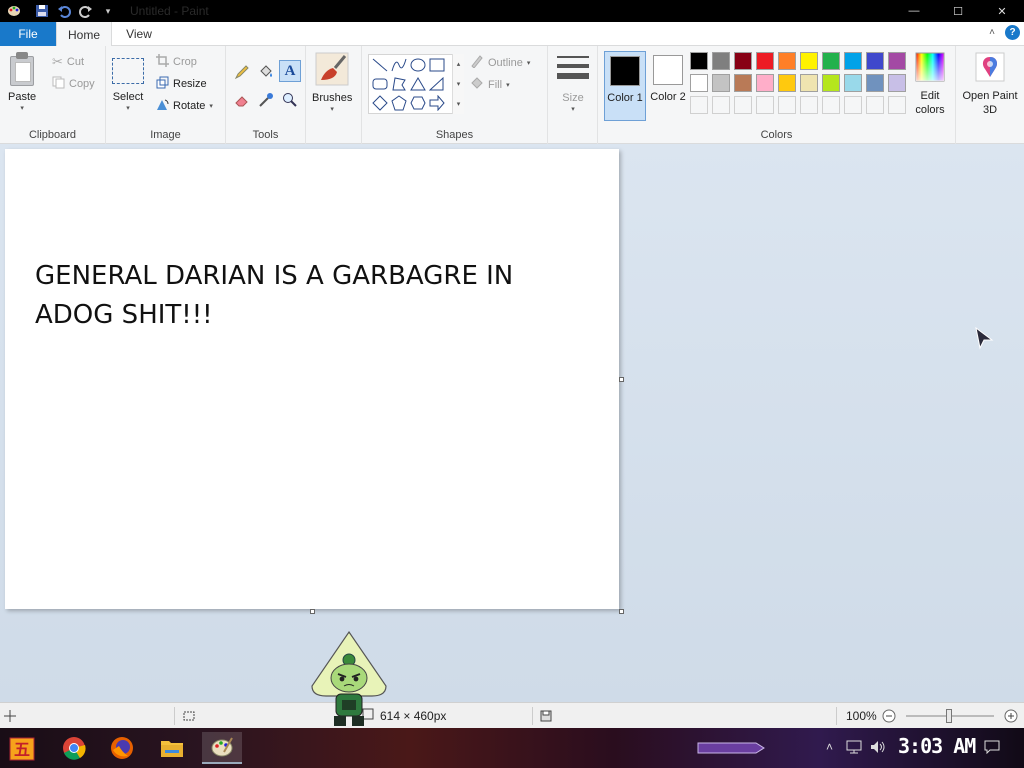 Image resolution: width=1024 pixels, height=768 pixels. Describe the element at coordinates (992, 748) in the screenshot. I see `notification-icon` at that location.